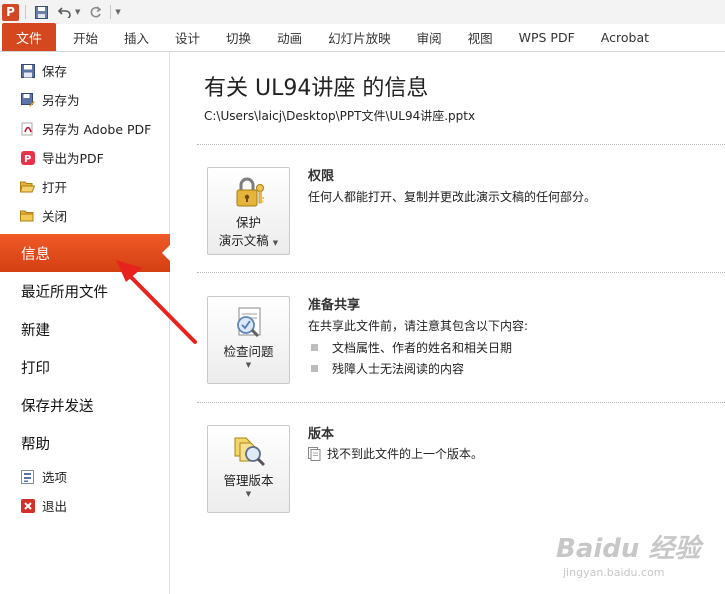 This screenshot has height=594, width=725. What do you see at coordinates (321, 176) in the screenshot?
I see `permissions-heading: 权限` at bounding box center [321, 176].